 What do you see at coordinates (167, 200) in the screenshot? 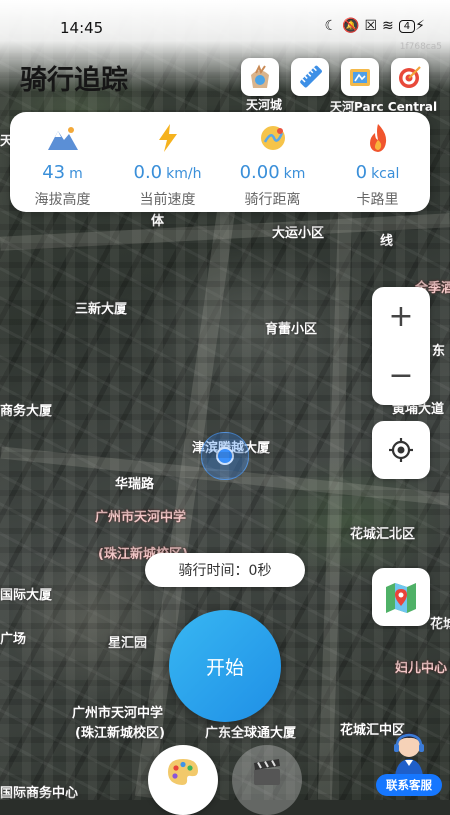
I see `speed-label: 当前速度` at bounding box center [167, 200].